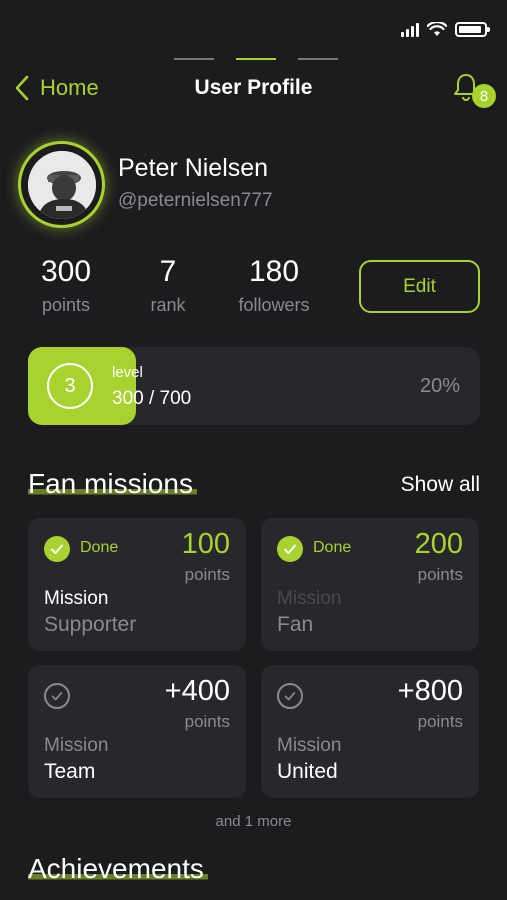 The image size is (507, 900). Describe the element at coordinates (90, 624) in the screenshot. I see `mission-name: Supporter` at that location.